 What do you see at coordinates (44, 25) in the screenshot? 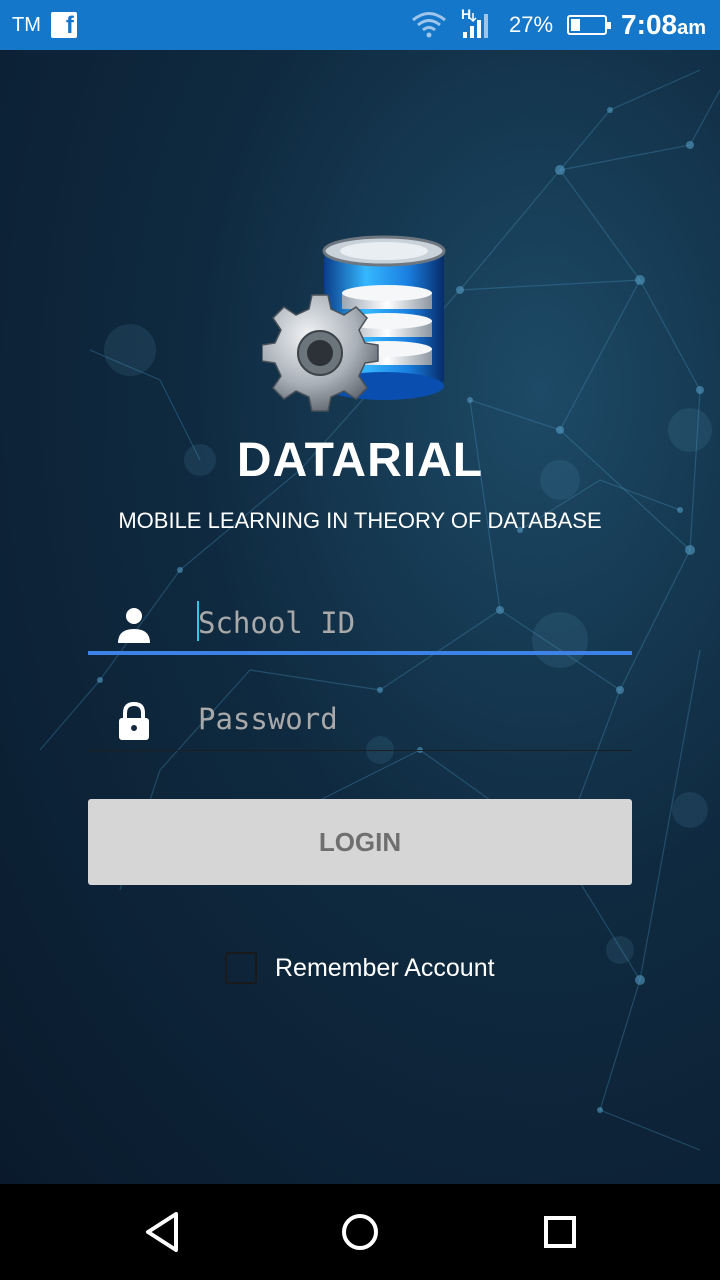
I see `status-left: TM f` at bounding box center [44, 25].